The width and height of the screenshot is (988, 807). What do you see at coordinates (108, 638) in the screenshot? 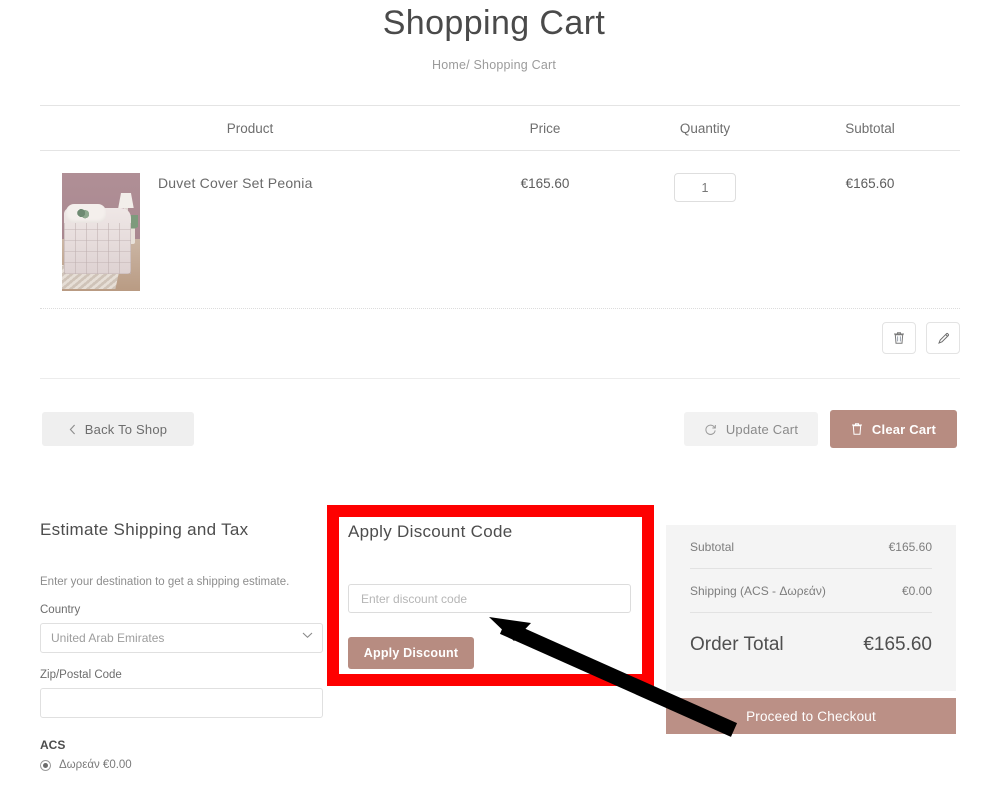
I see `country-selected-value: United Arab Emirates` at bounding box center [108, 638].